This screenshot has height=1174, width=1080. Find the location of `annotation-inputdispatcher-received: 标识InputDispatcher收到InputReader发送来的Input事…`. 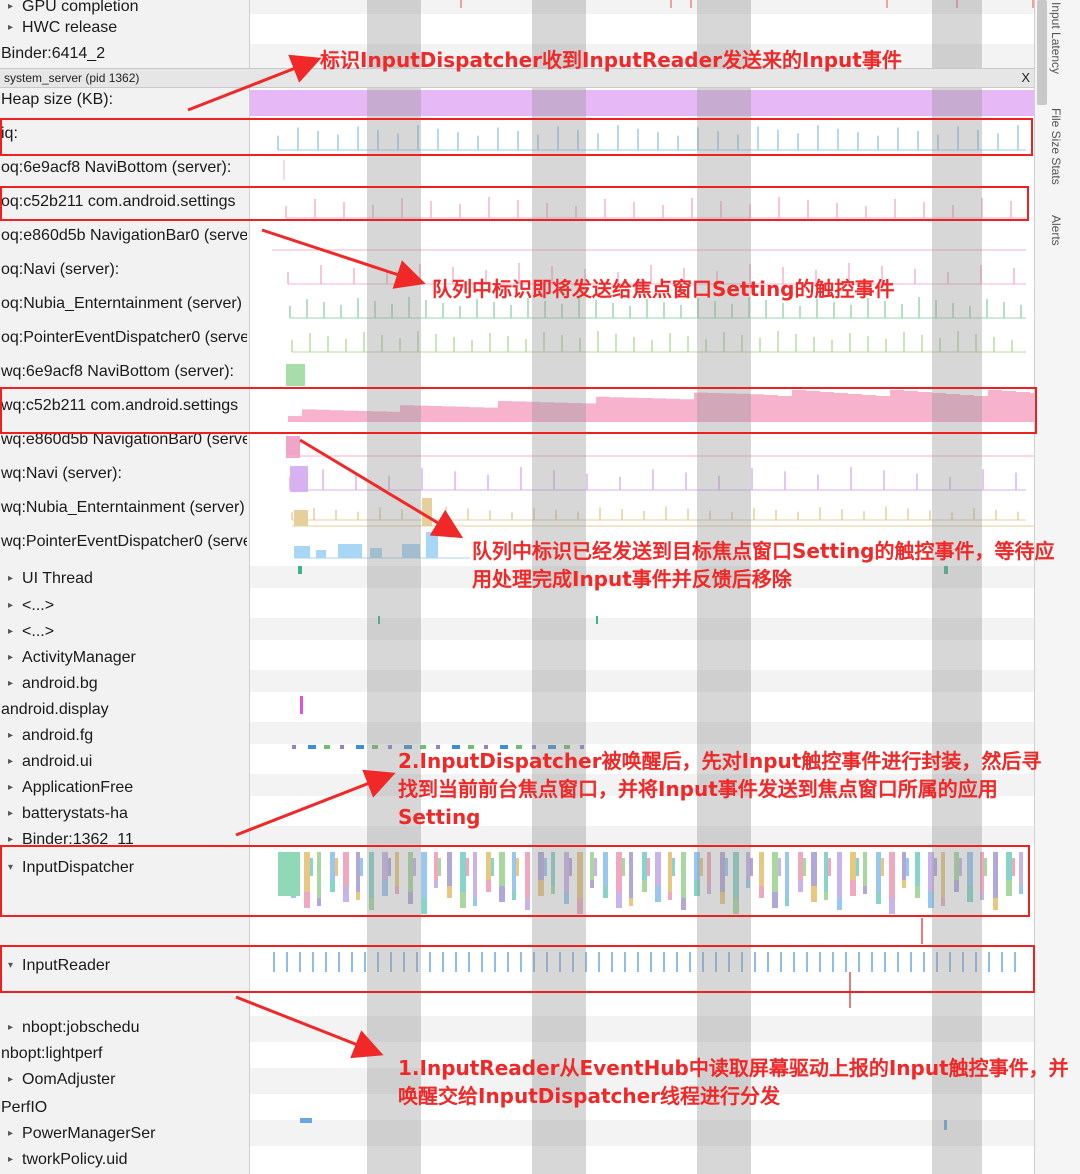

annotation-inputdispatcher-received: 标识InputDispatcher收到InputReader发送来的Input事… is located at coordinates (611, 60).